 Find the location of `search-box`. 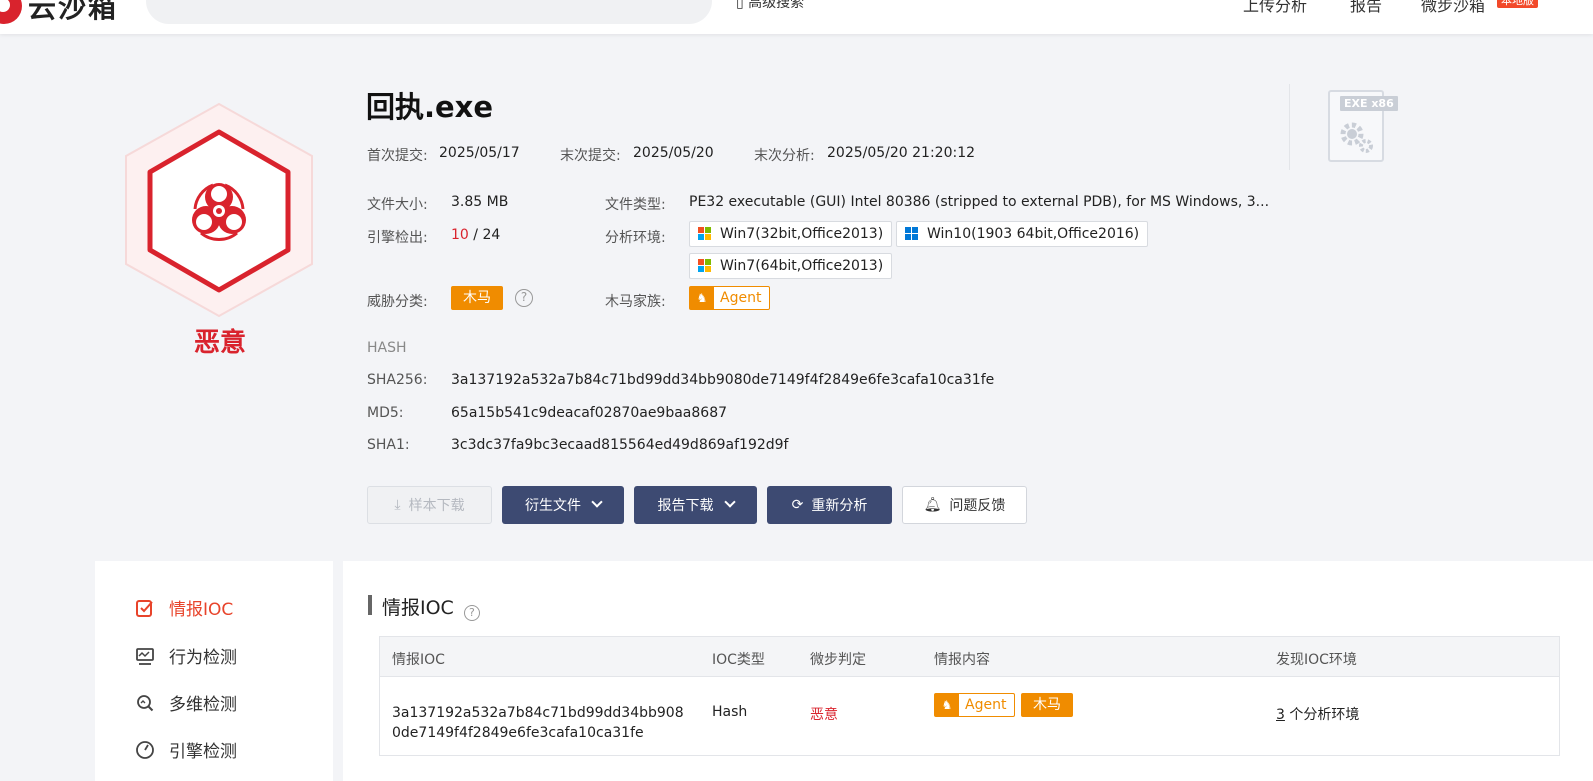

search-box is located at coordinates (429, 12).